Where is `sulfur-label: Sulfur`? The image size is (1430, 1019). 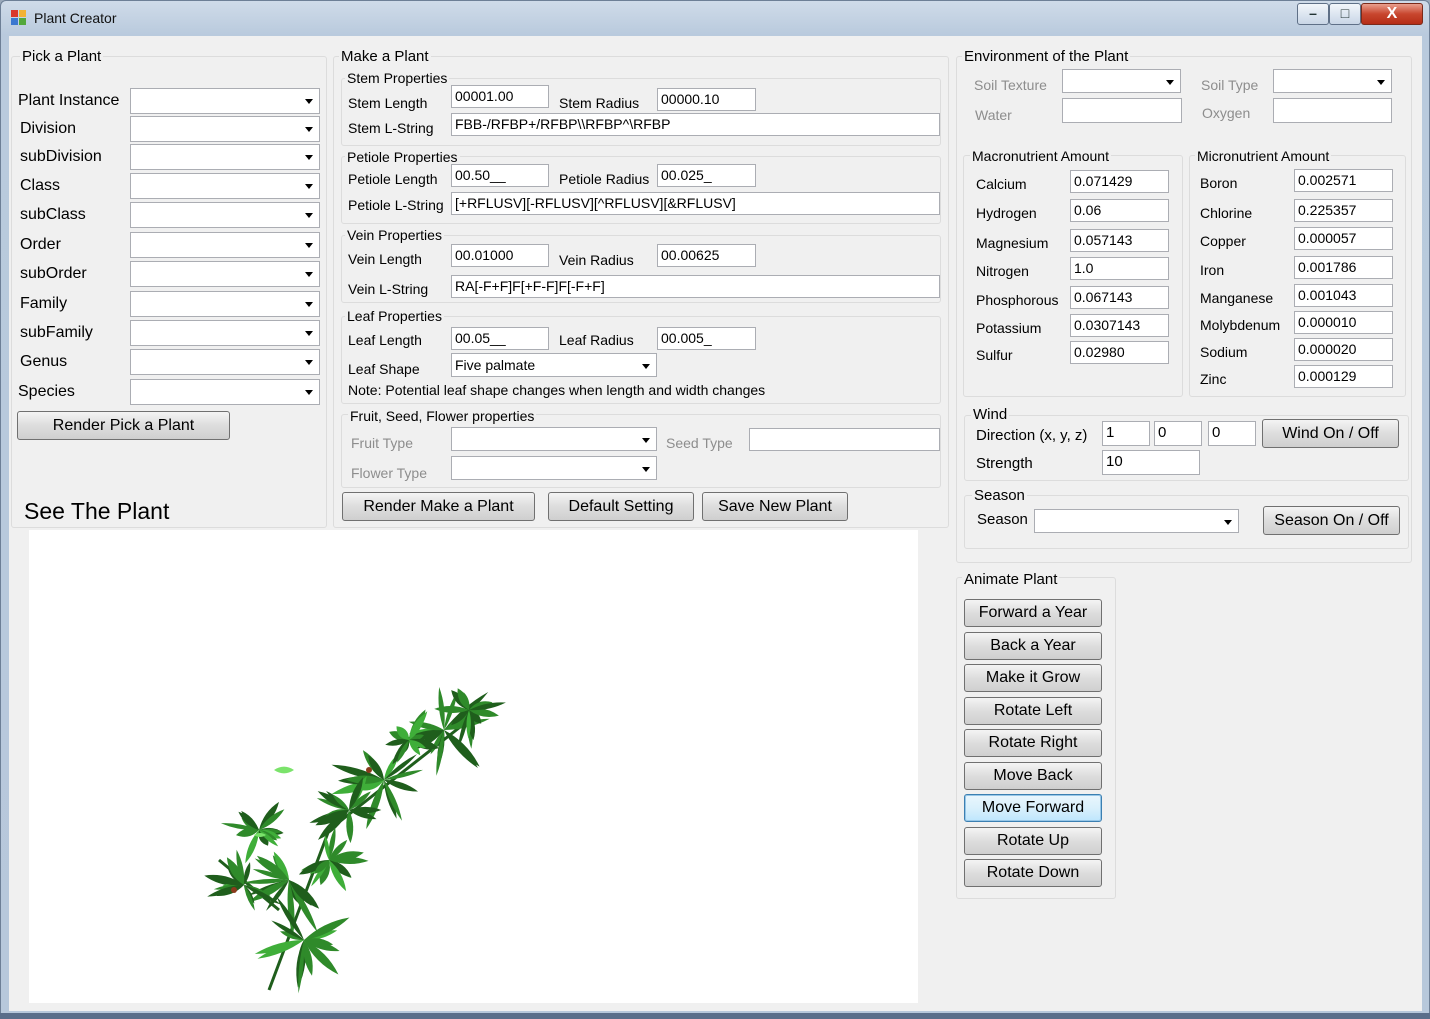
sulfur-label: Sulfur is located at coordinates (994, 355).